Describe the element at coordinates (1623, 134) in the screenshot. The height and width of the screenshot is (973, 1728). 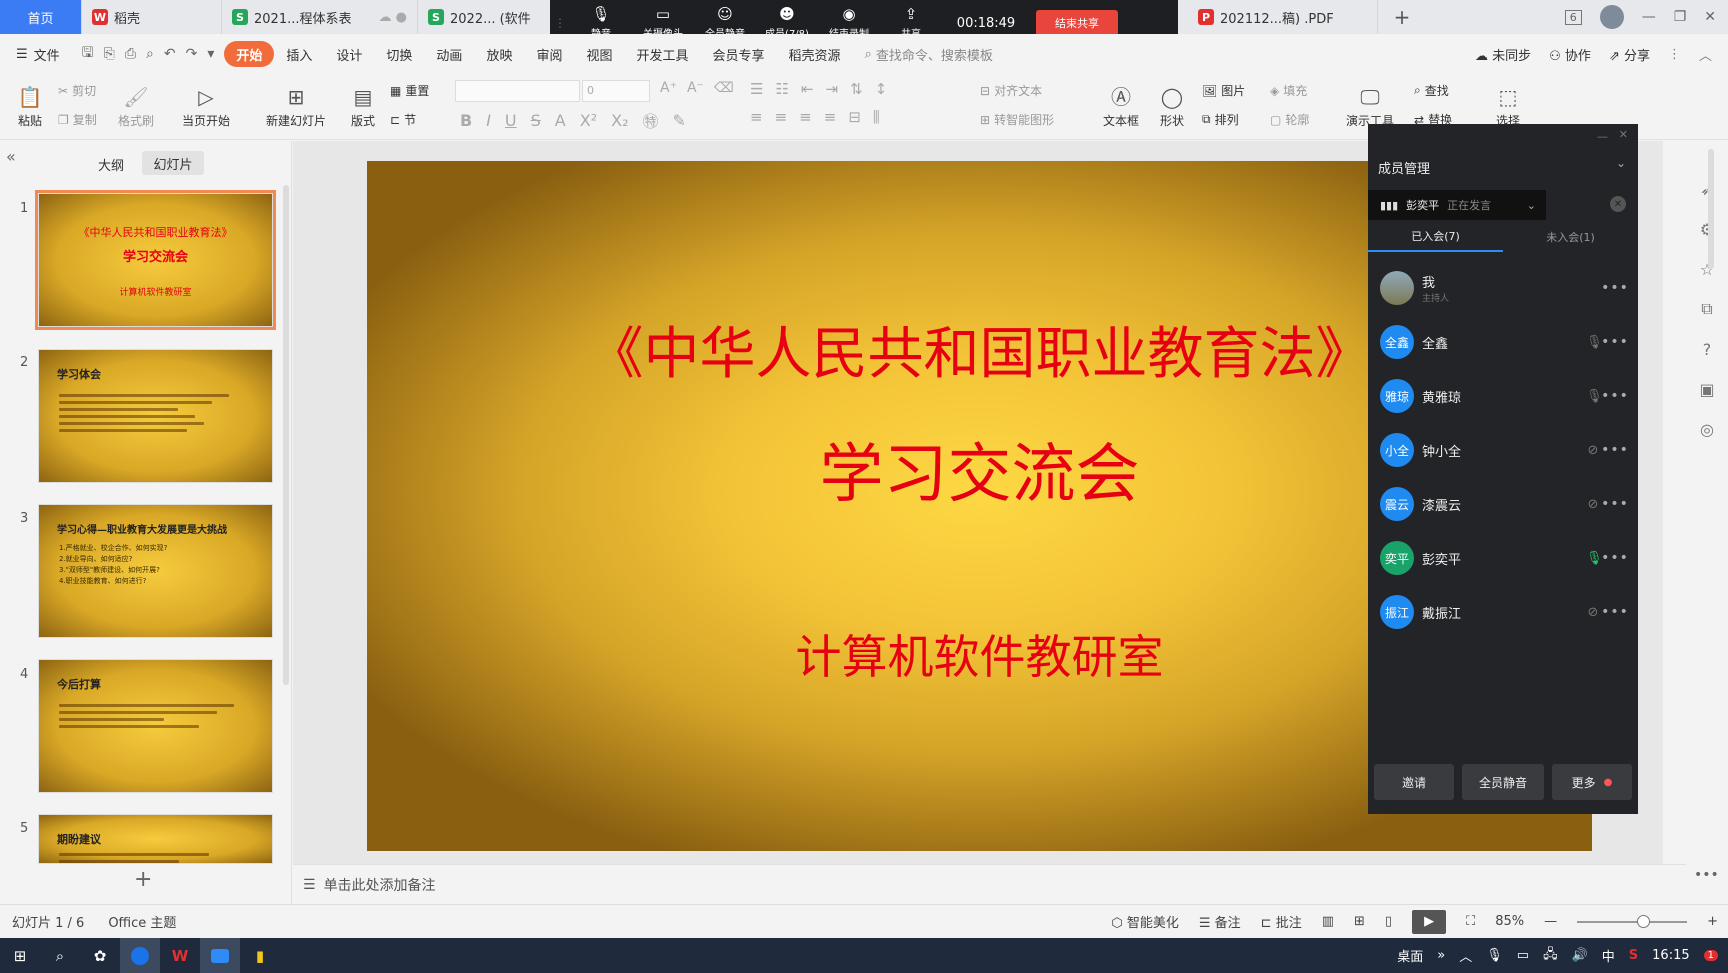
I see `close-panel-icon: ✕` at that location.